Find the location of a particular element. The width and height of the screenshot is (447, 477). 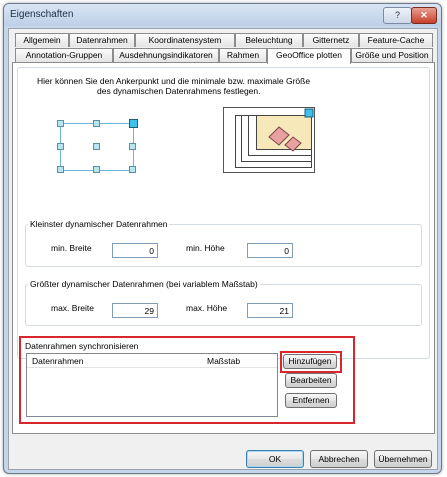

sync-group-title: Datenrahmen synchronisieren is located at coordinates (82, 346).